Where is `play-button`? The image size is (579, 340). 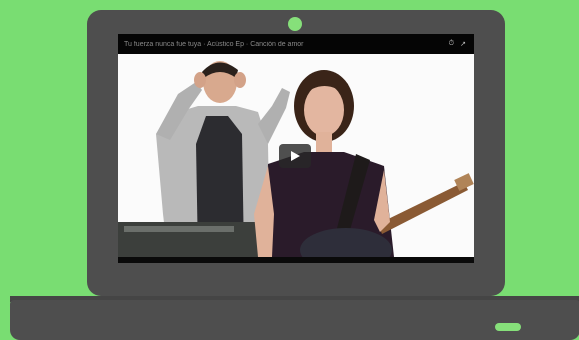
play-button is located at coordinates (295, 156).